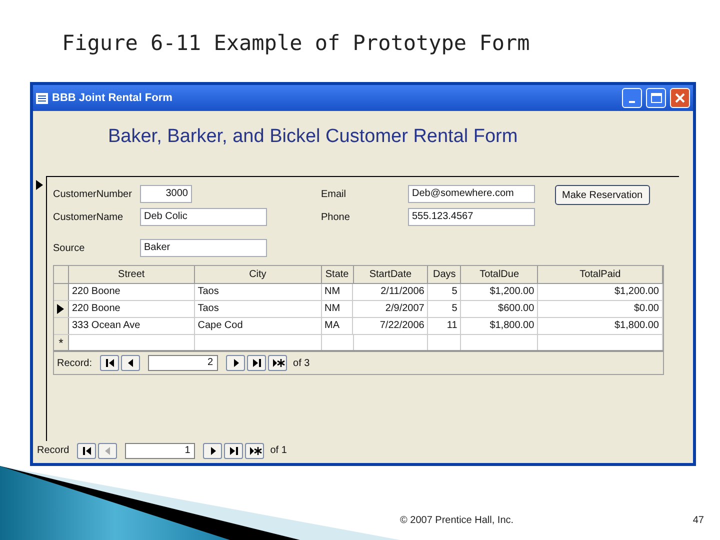  What do you see at coordinates (258, 326) in the screenshot?
I see `table-cell: Cape Cod` at bounding box center [258, 326].